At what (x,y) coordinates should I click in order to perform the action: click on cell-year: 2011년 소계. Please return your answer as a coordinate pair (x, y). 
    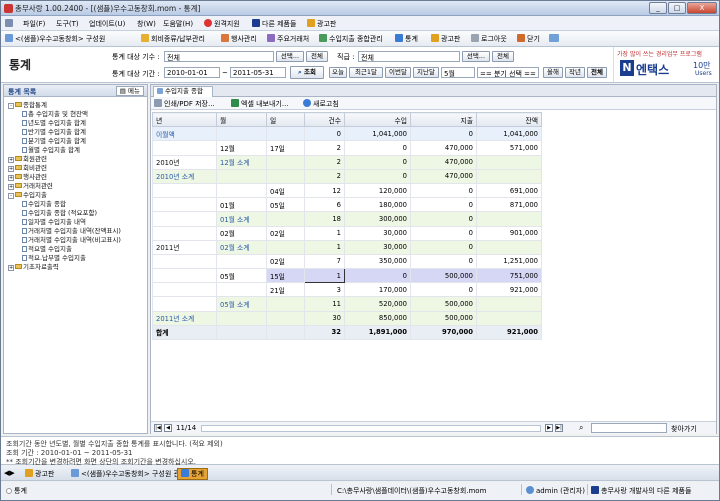
    Looking at the image, I should click on (184, 318).